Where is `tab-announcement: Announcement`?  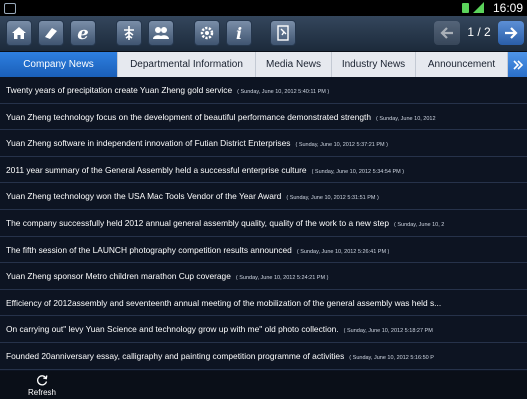 tab-announcement: Announcement is located at coordinates (462, 64).